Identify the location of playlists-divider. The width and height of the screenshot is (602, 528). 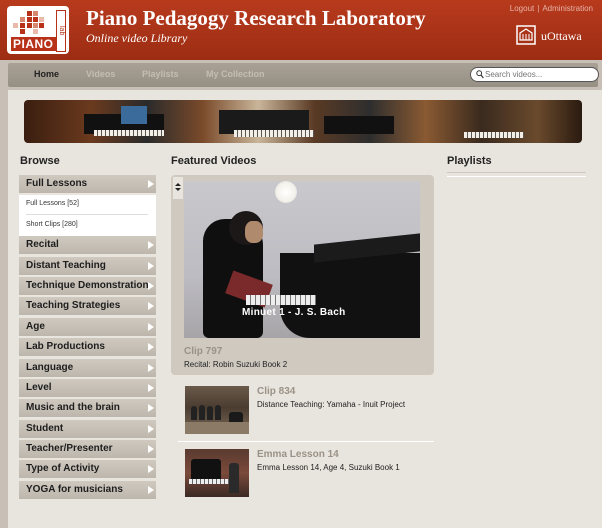
(516, 174).